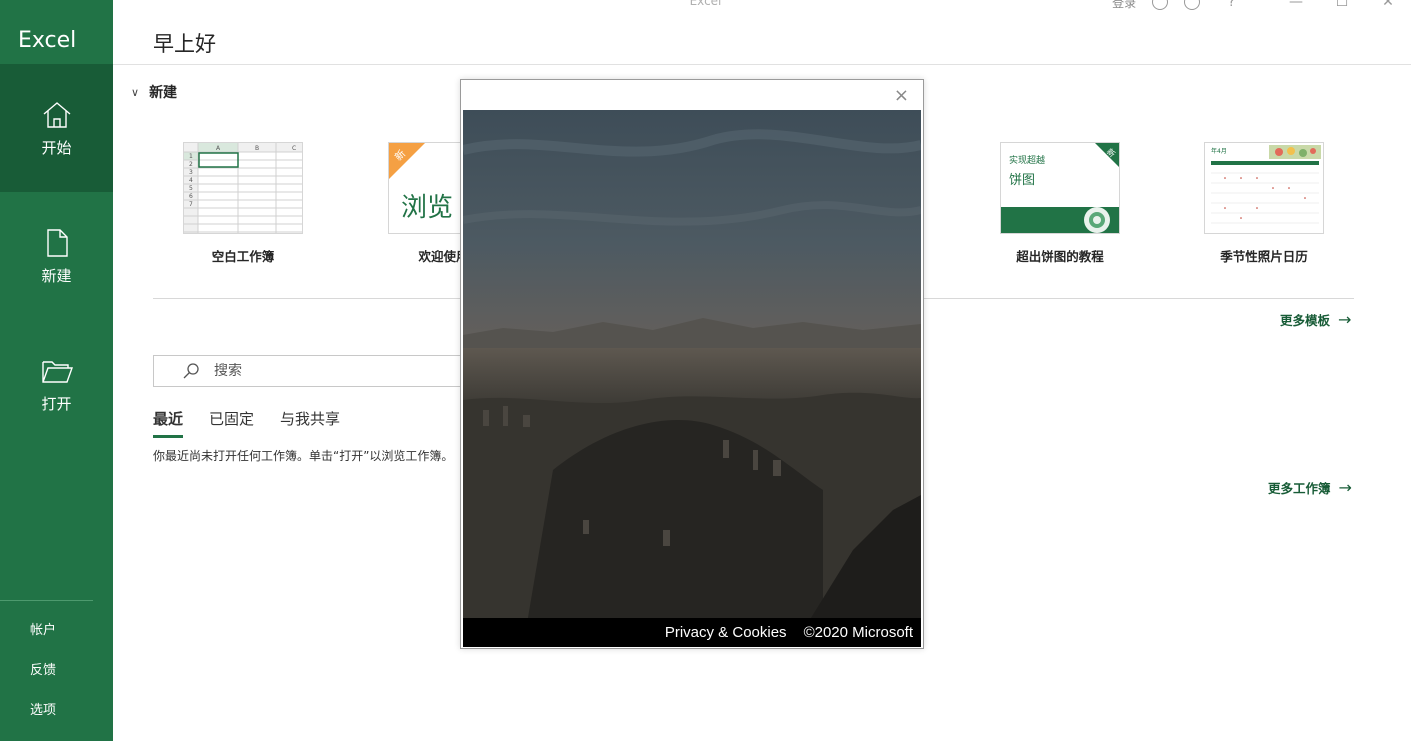 The height and width of the screenshot is (741, 1411). Describe the element at coordinates (1219, 151) in the screenshot. I see `svg-text: 年4月` at that location.